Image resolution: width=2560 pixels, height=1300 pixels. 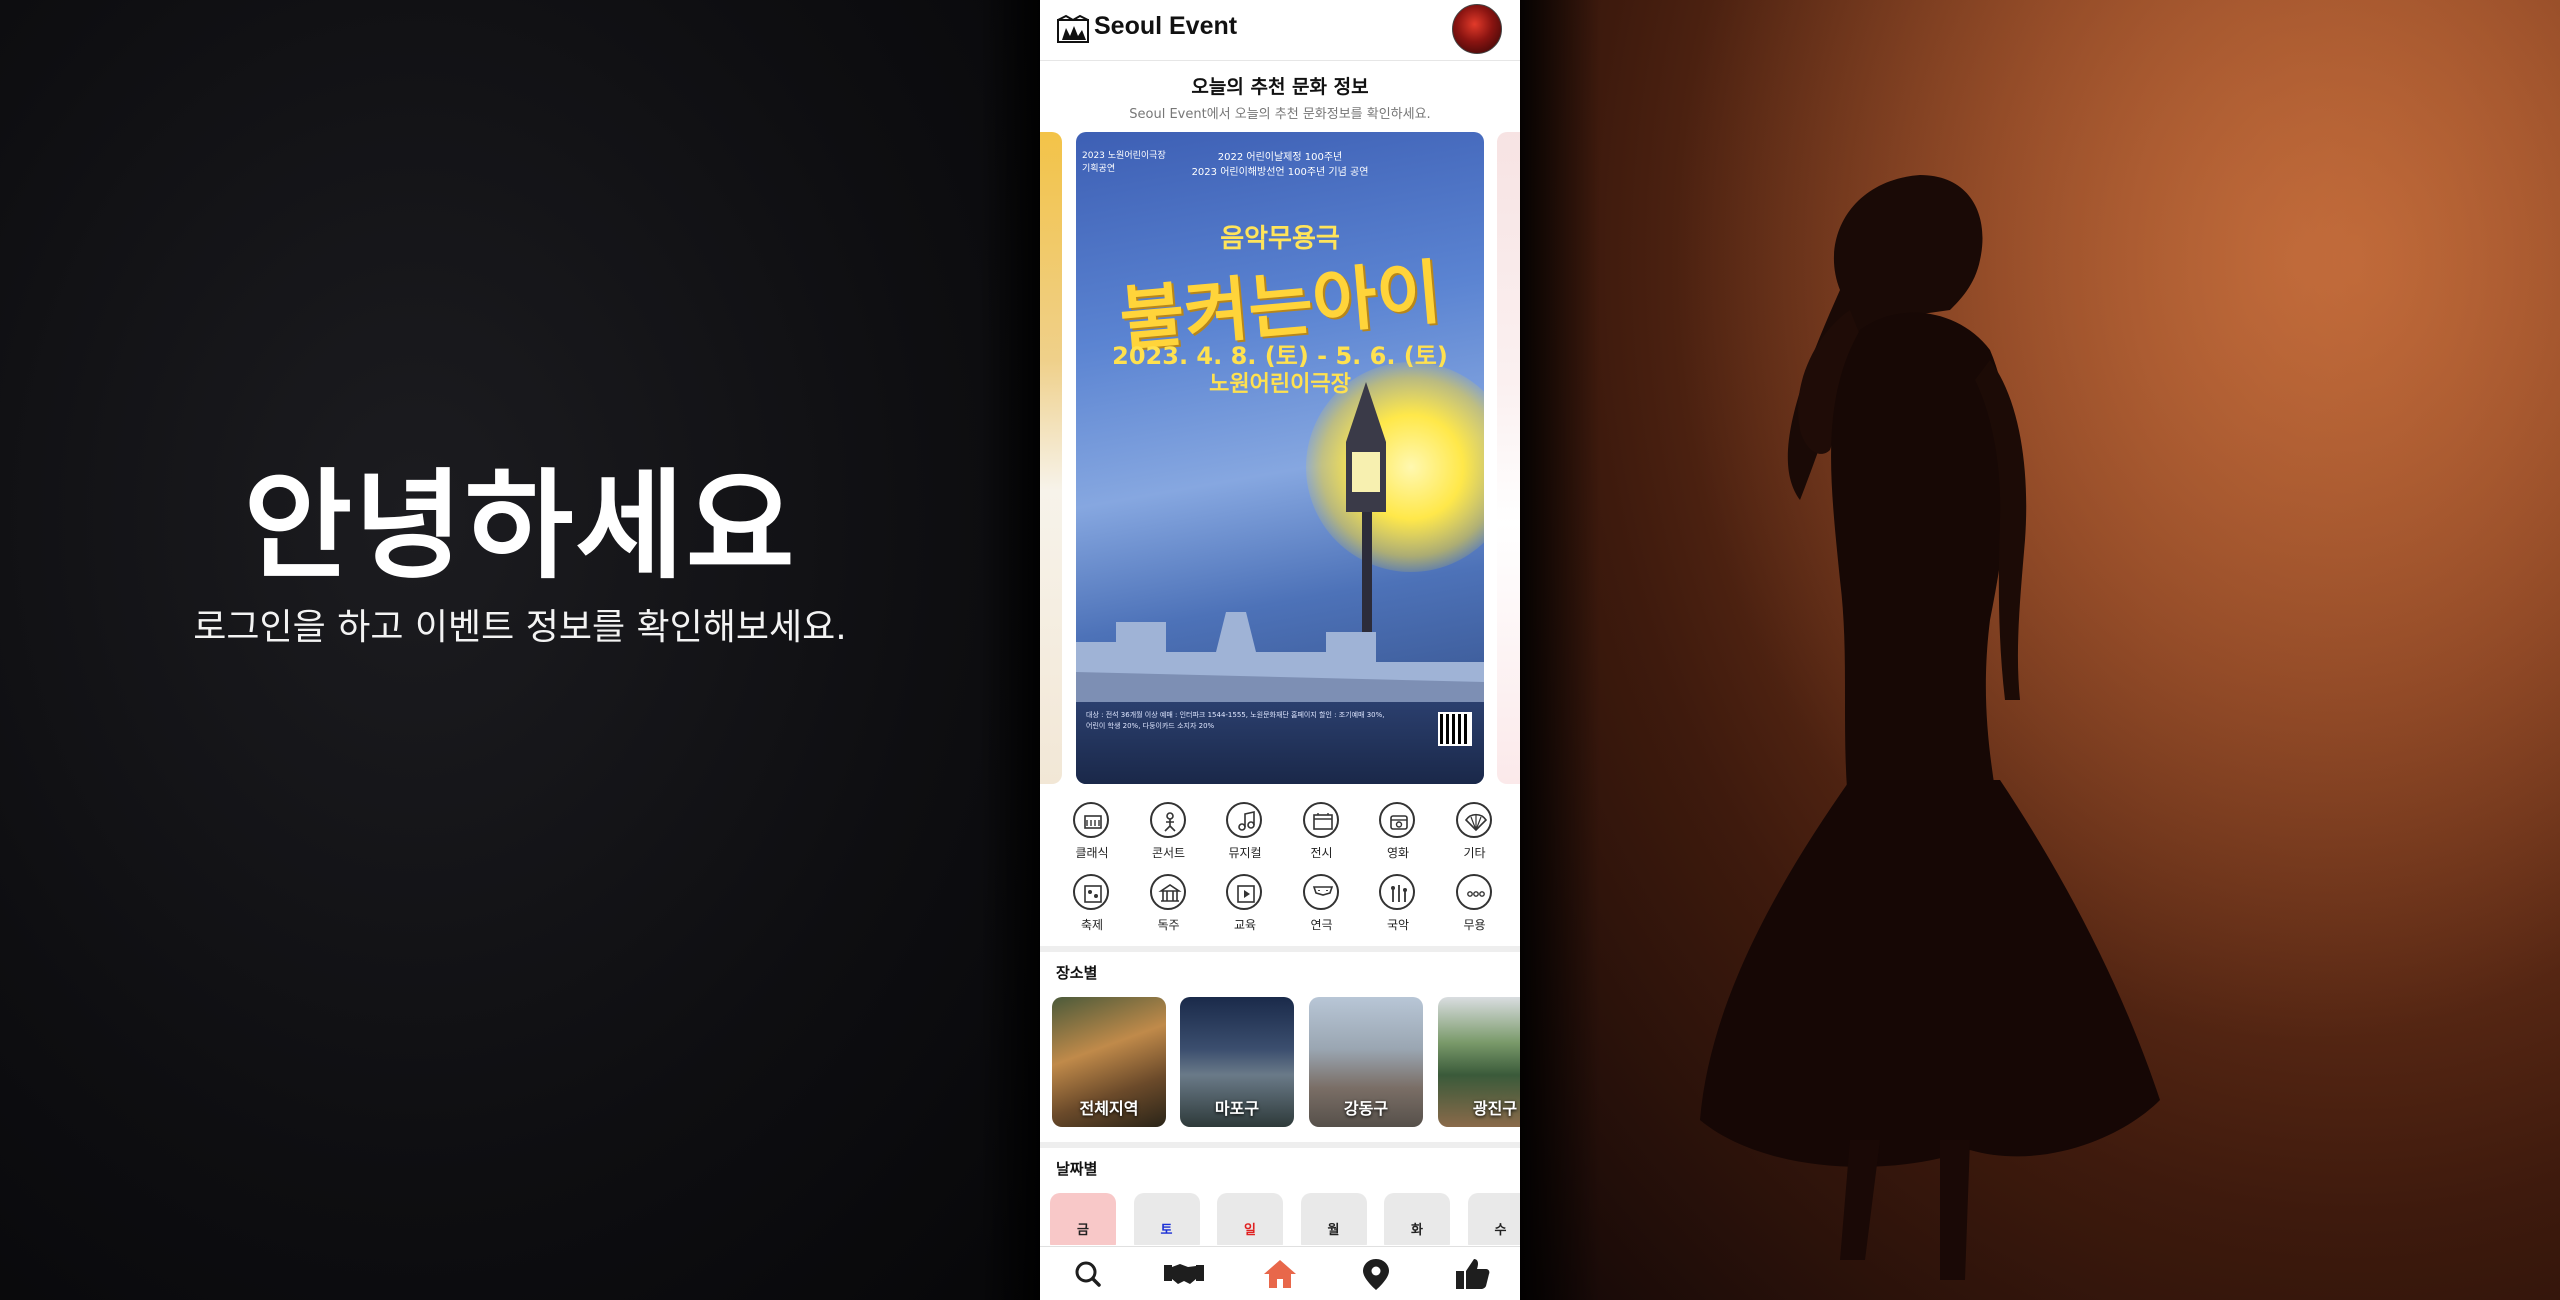 I want to click on app-header: Seoul Event, so click(x=1280, y=30).